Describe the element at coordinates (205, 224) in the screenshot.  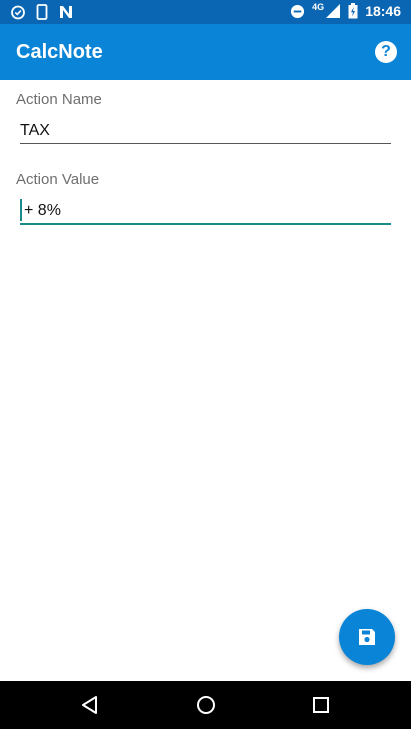
I see `action-value-underline` at that location.